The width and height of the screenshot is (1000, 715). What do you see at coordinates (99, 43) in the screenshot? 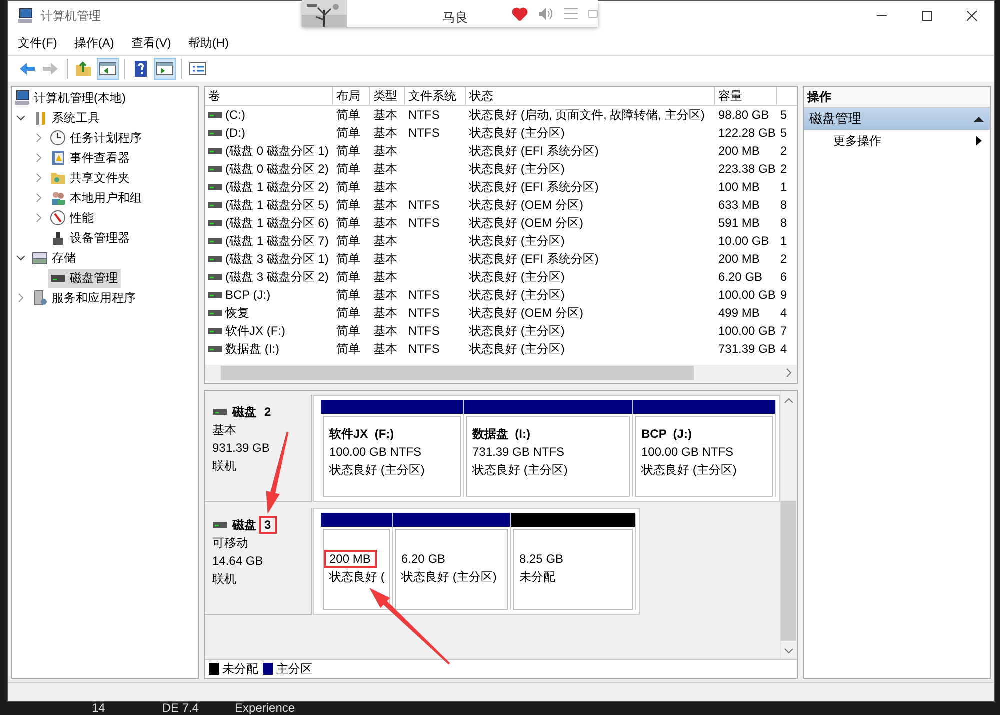
I see `menu-item: 操作(A)` at bounding box center [99, 43].